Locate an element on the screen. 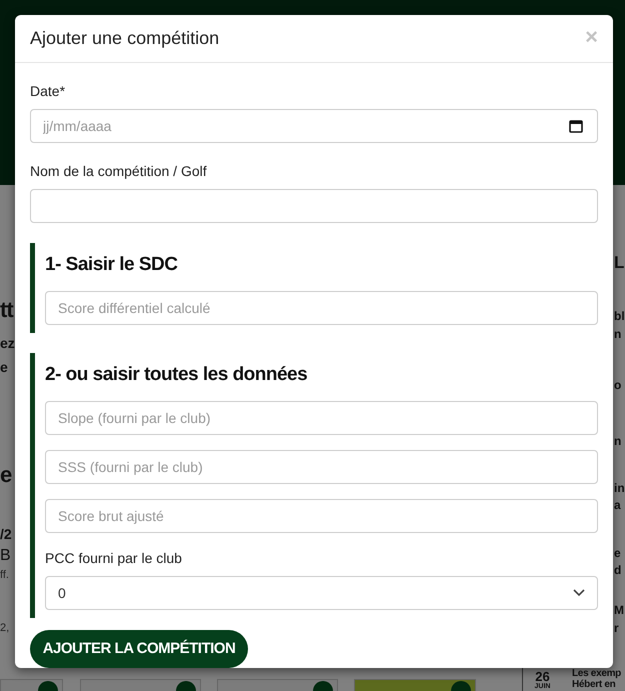 The width and height of the screenshot is (625, 691). page-text: a is located at coordinates (618, 505).